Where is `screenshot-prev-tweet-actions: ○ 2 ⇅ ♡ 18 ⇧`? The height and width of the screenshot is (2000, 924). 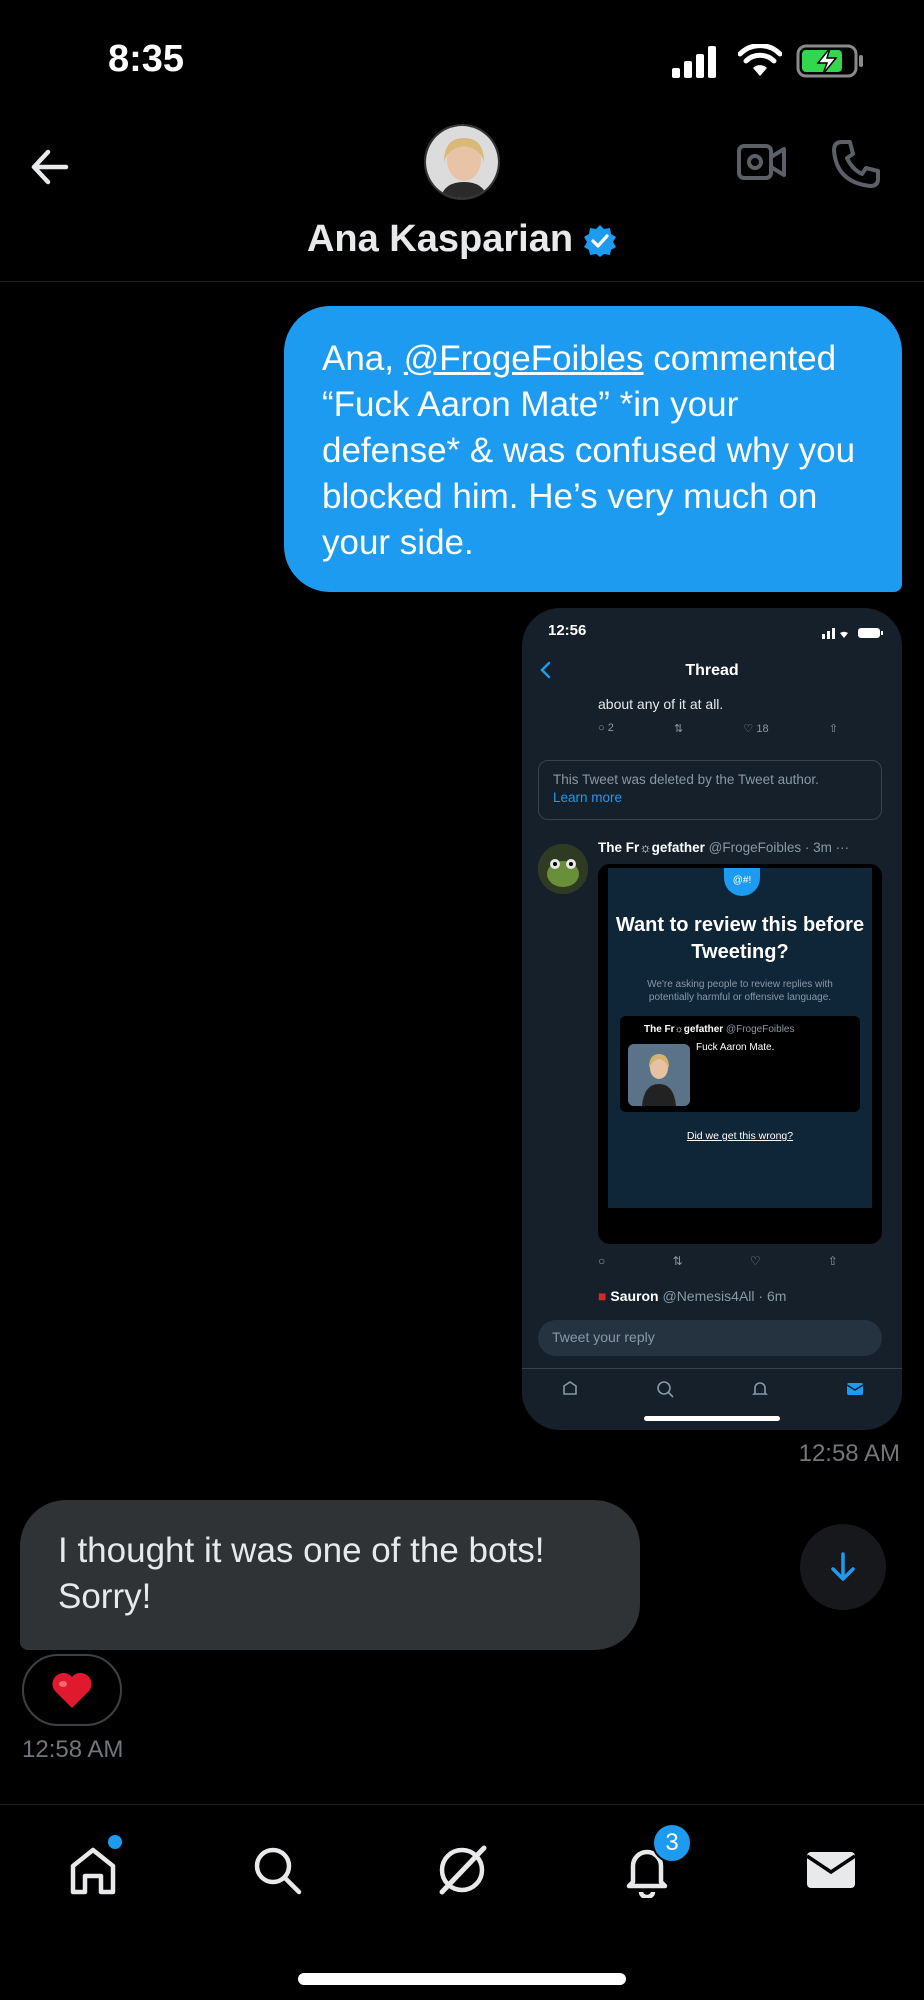 screenshot-prev-tweet-actions: ○ 2 ⇅ ♡ 18 ⇧ is located at coordinates (718, 728).